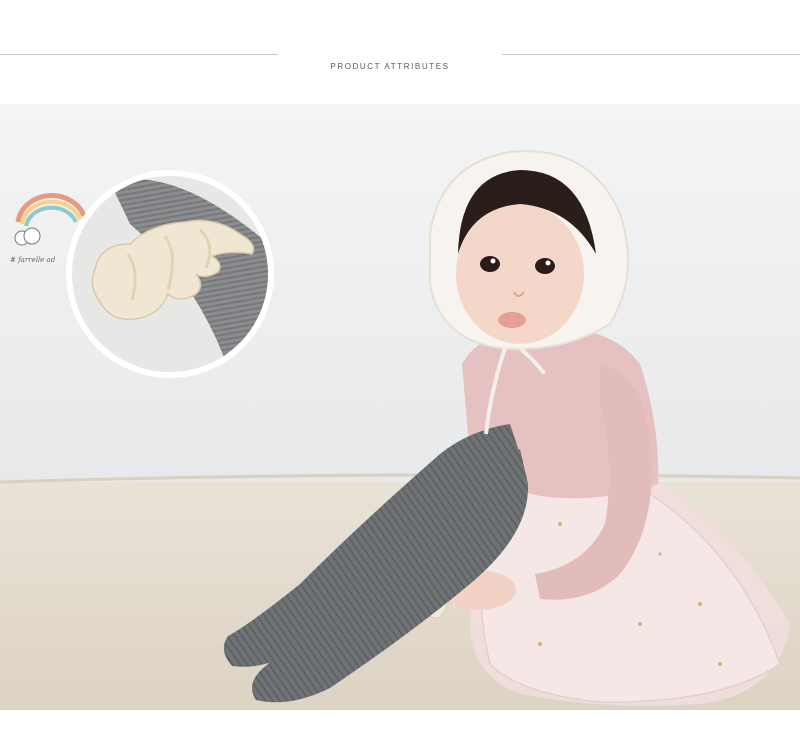 The width and height of the screenshot is (800, 737). Describe the element at coordinates (33, 260) in the screenshot. I see `svg-text: # farrelle ad` at that location.